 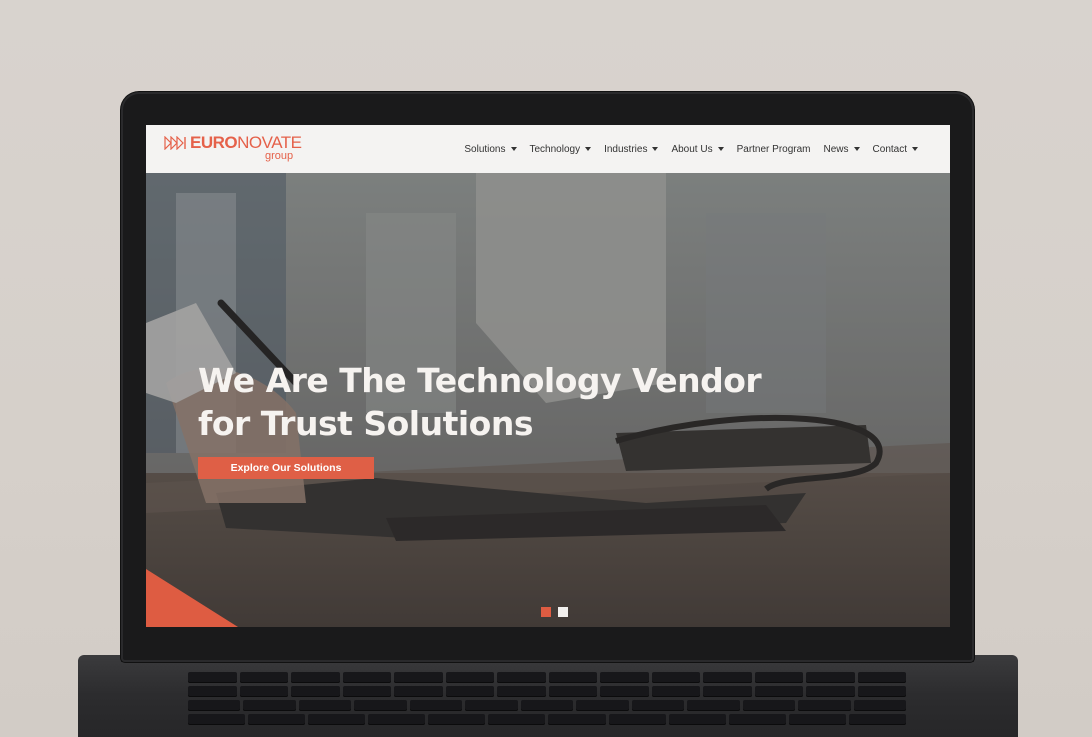 What do you see at coordinates (626, 149) in the screenshot?
I see `nav-item-label: Industries` at bounding box center [626, 149].